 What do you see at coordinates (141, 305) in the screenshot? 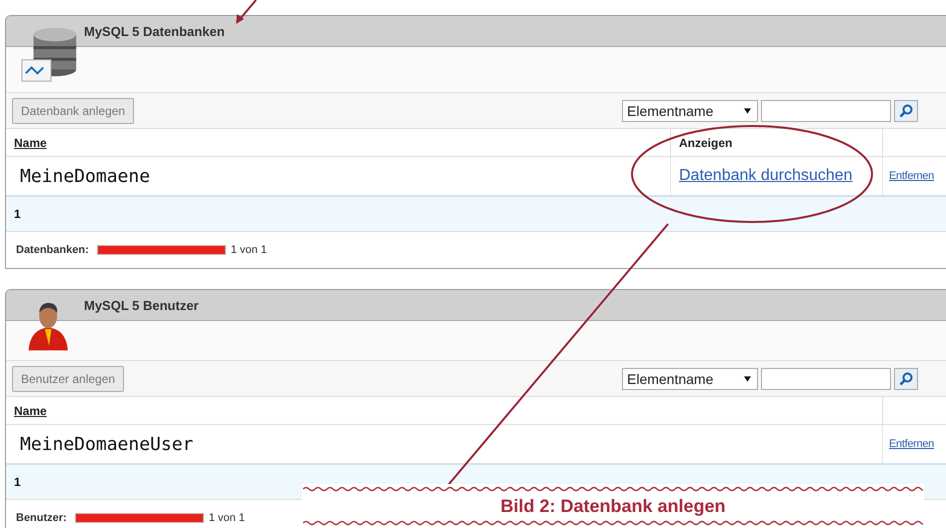
I see `panel-title: MySQL 5 Benutzer` at bounding box center [141, 305].